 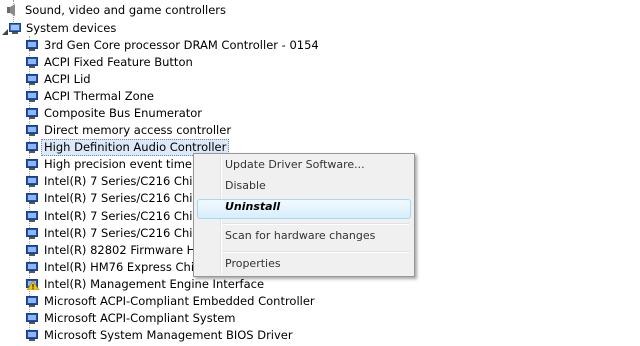 What do you see at coordinates (71, 28) in the screenshot?
I see `category-label: System devices` at bounding box center [71, 28].